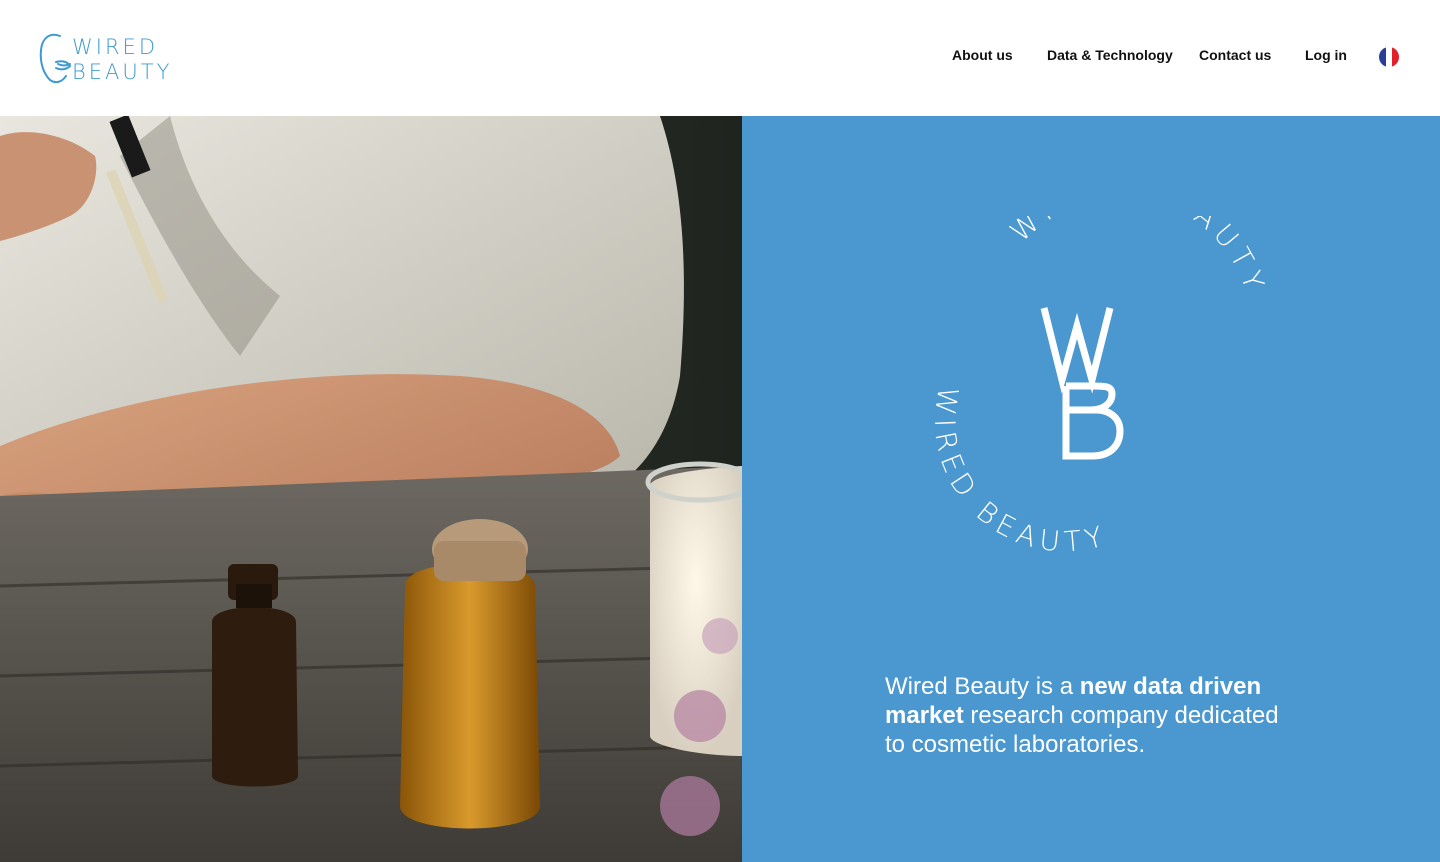 Image resolution: width=1440 pixels, height=862 pixels. Describe the element at coordinates (1077, 350) in the screenshot. I see `emblem-letter-w` at that location.